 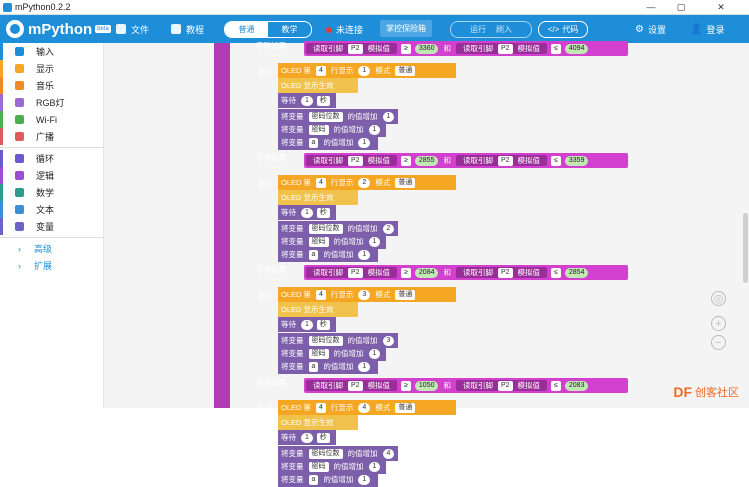 I want to click on sidebar-item: 音乐, so click(x=51, y=85).